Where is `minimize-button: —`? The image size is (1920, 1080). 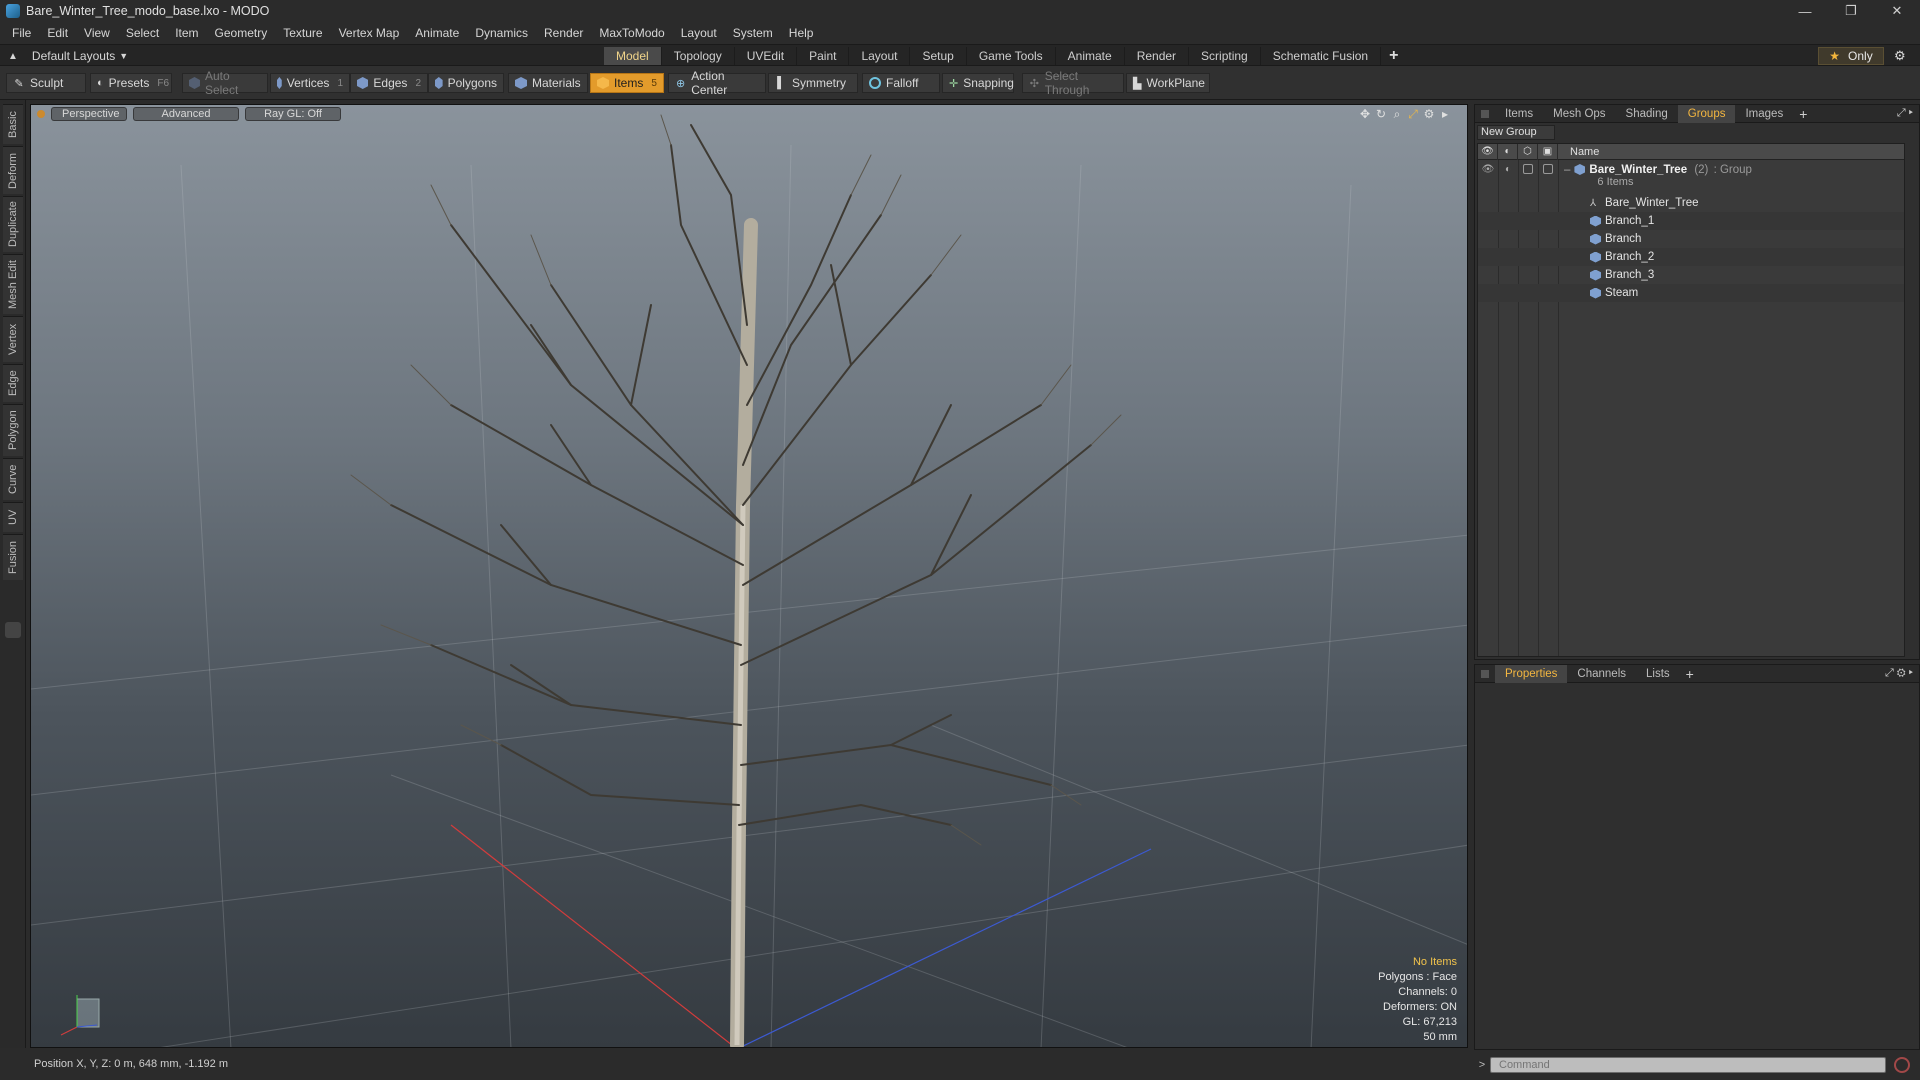
minimize-button: — is located at coordinates (1805, 11).